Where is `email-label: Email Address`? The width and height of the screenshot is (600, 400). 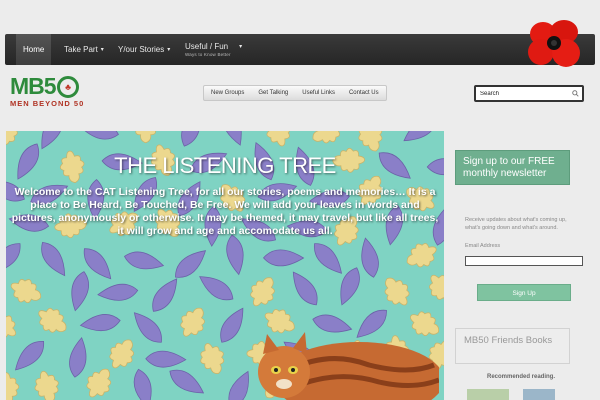 email-label: Email Address is located at coordinates (483, 246).